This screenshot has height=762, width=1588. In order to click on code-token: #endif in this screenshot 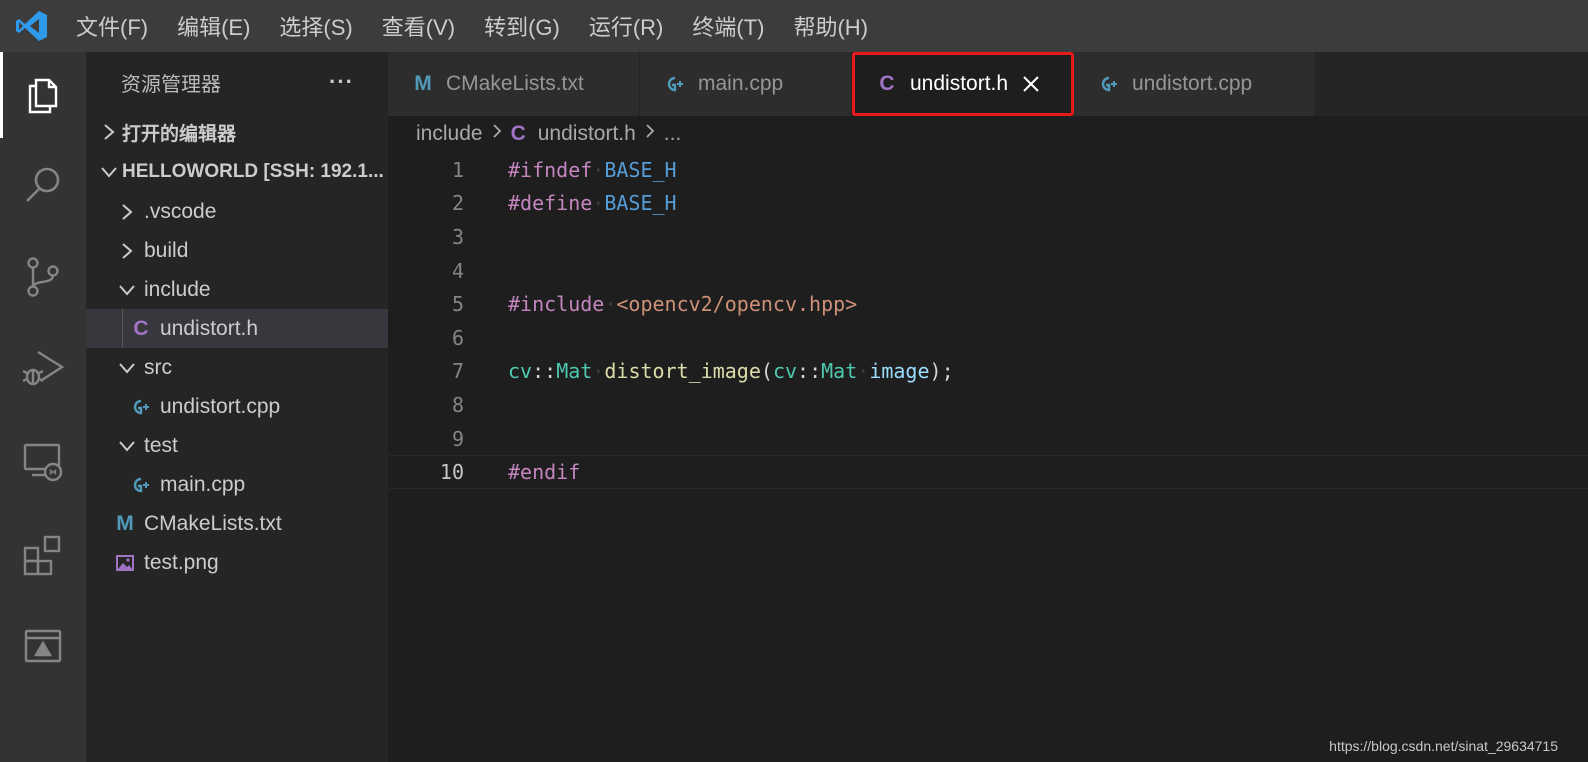, I will do `click(544, 472)`.